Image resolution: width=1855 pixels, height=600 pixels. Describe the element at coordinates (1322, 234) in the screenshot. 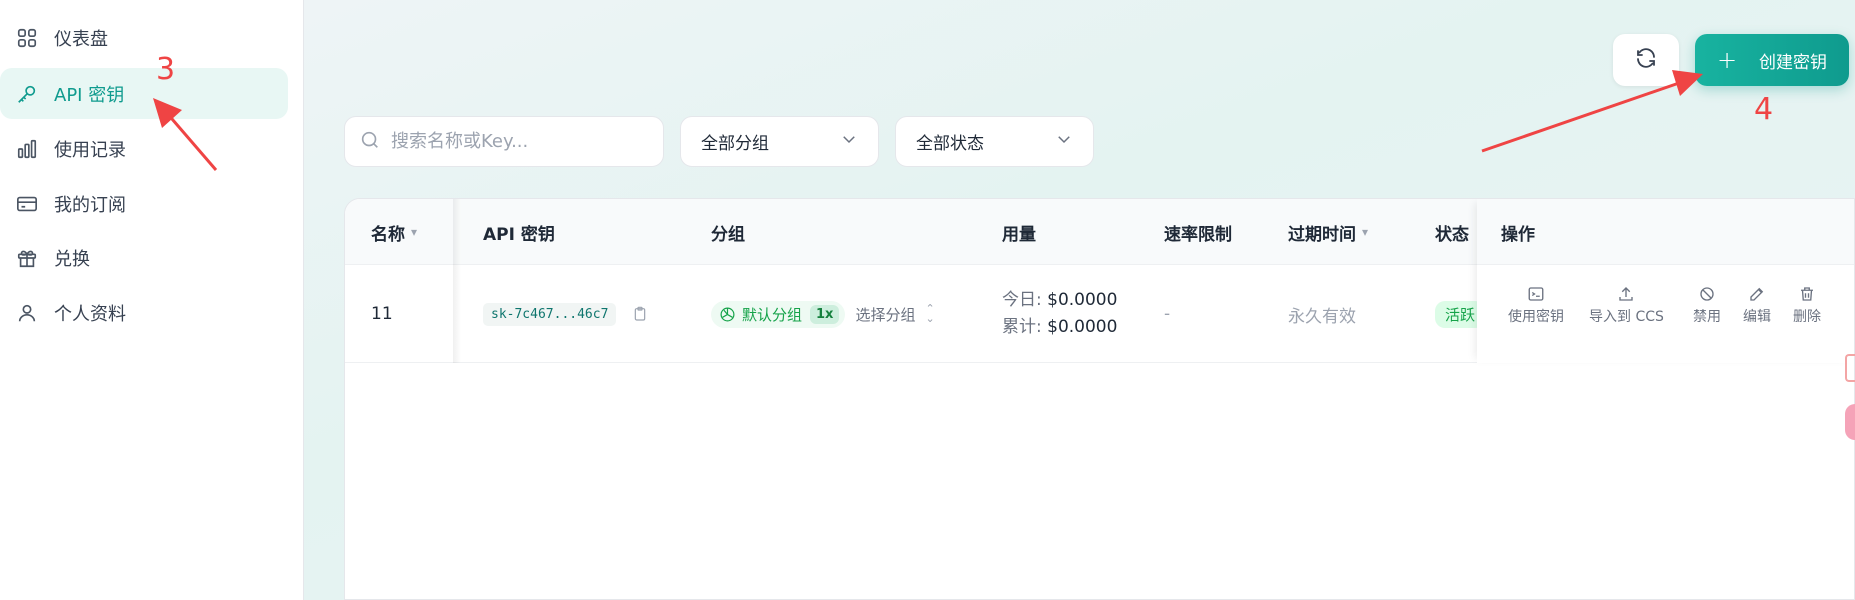

I see `header-label: 过期时间` at that location.